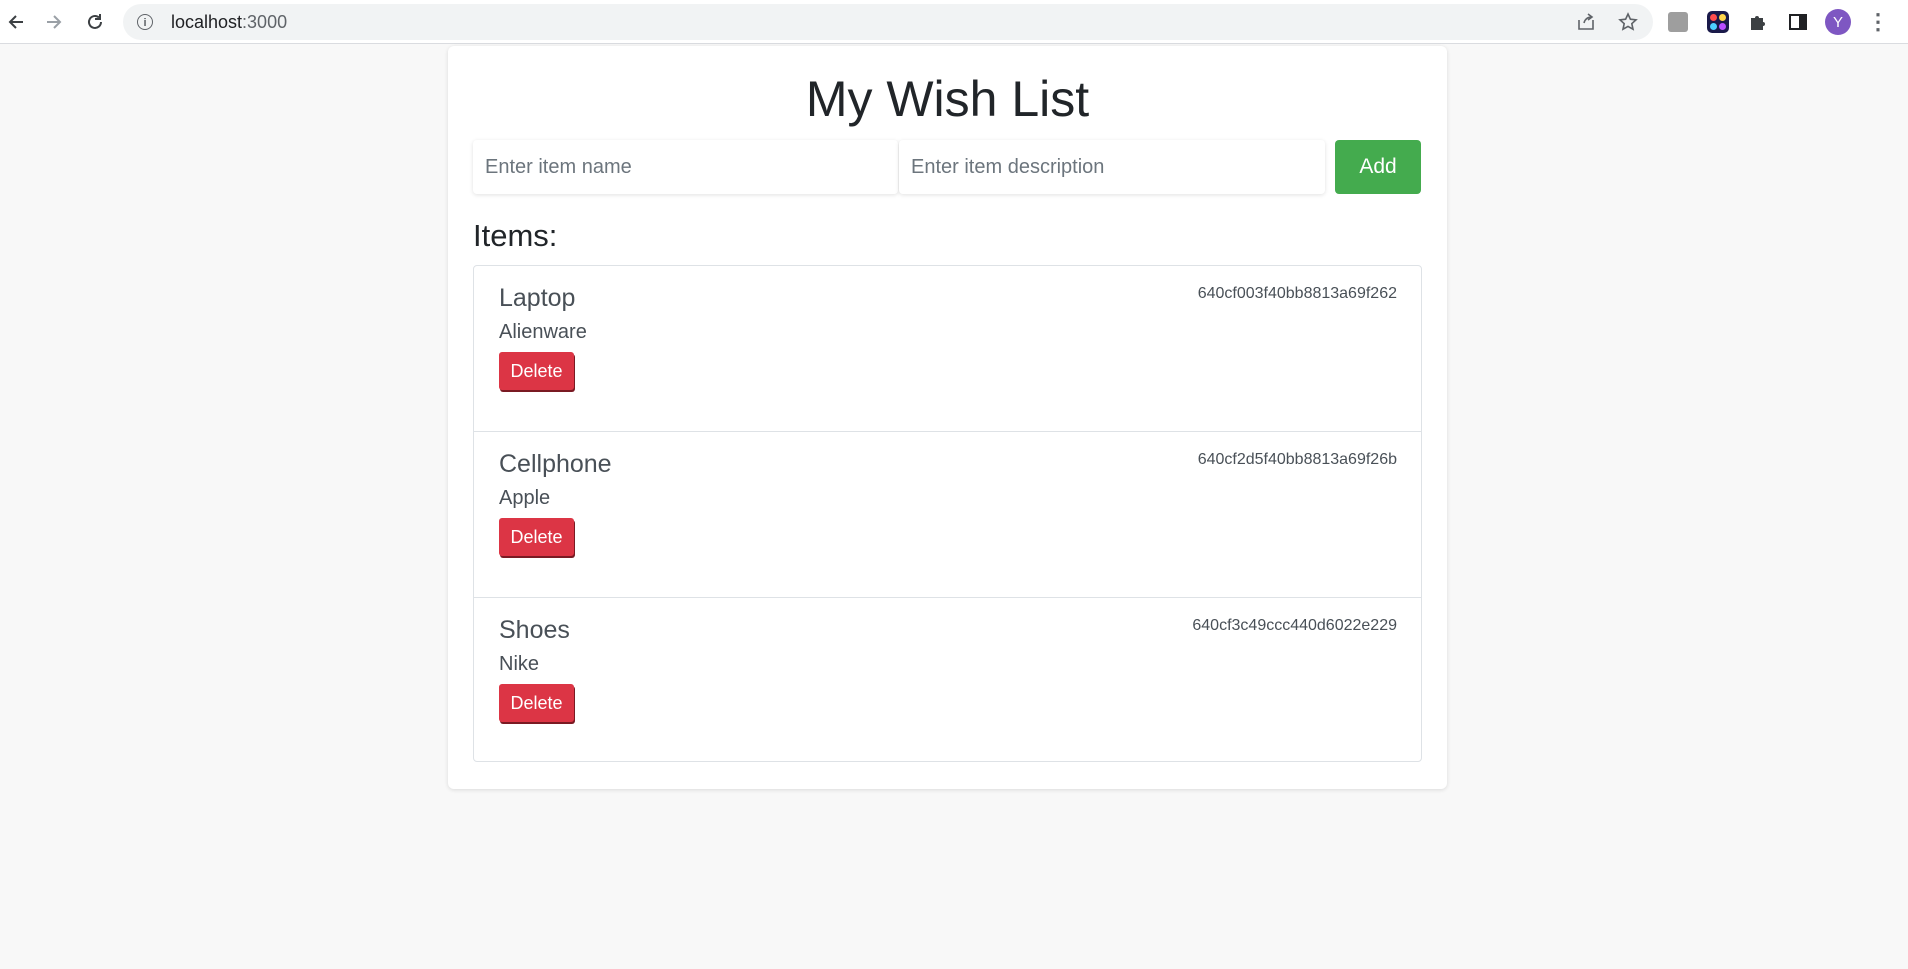 This screenshot has width=1908, height=969. What do you see at coordinates (1297, 293) in the screenshot?
I see `item-id: 640cf003f40bb8813a69f262` at bounding box center [1297, 293].